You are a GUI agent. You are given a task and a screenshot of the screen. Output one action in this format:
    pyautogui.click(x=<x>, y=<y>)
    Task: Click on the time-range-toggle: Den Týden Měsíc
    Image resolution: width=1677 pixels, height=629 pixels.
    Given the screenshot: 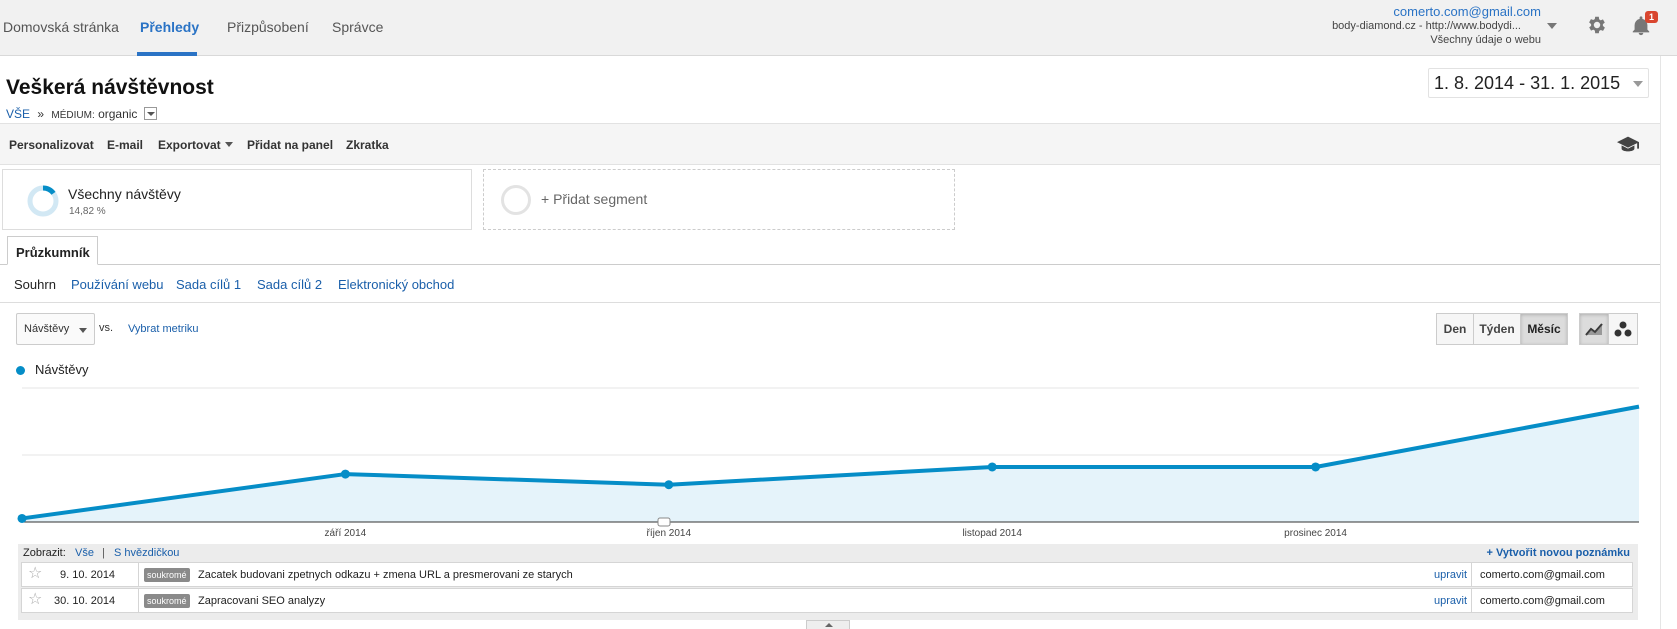 What is the action you would take?
    pyautogui.click(x=1502, y=329)
    